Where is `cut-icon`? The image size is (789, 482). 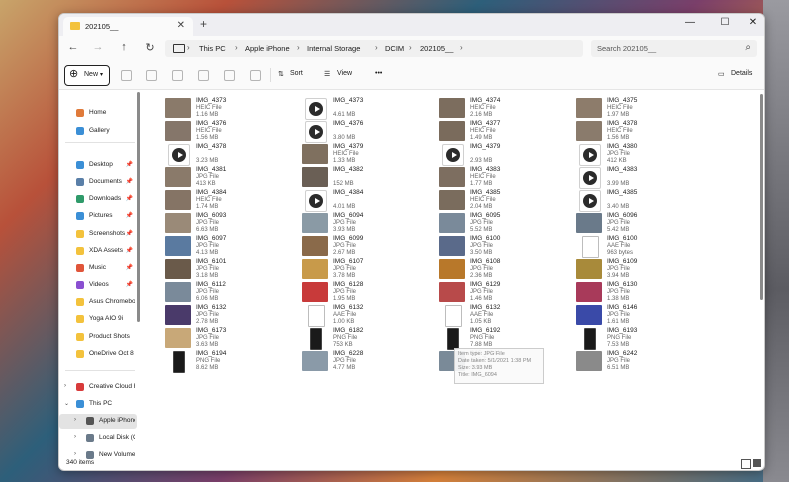 cut-icon is located at coordinates (126, 75).